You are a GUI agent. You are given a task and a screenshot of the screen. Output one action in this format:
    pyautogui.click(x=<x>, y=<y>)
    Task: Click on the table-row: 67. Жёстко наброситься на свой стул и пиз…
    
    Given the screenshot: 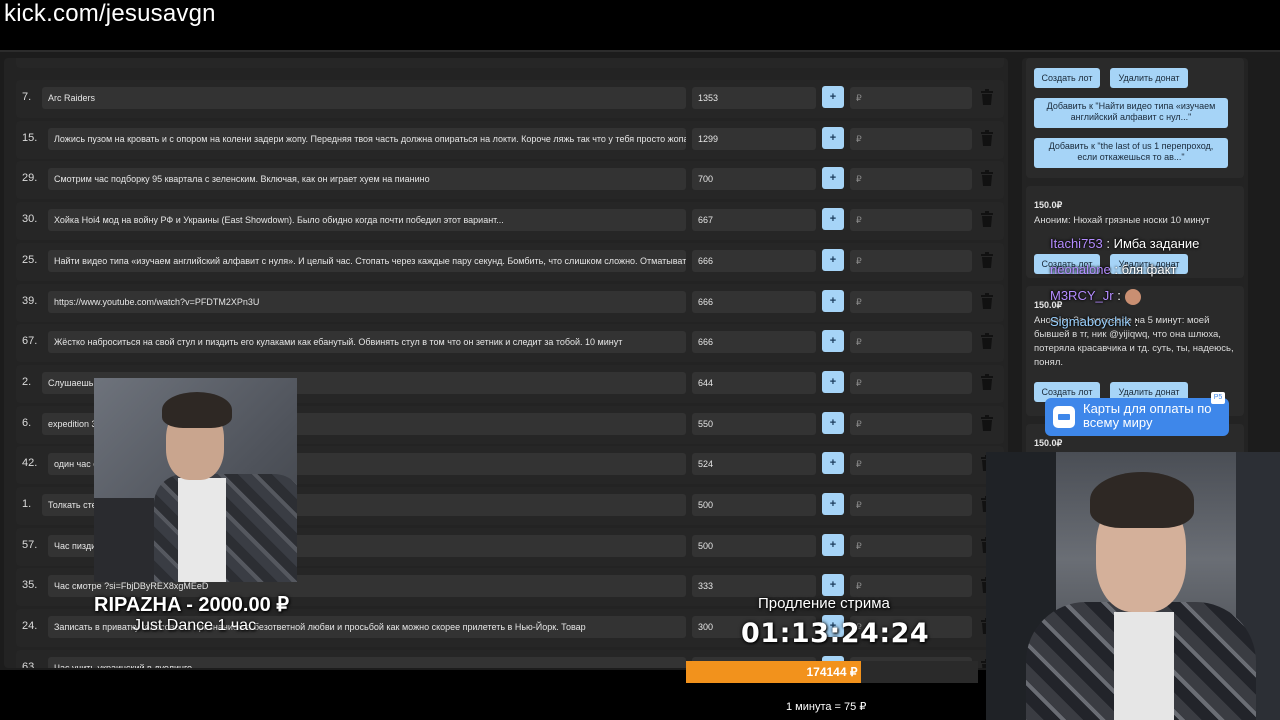 What is the action you would take?
    pyautogui.click(x=510, y=343)
    